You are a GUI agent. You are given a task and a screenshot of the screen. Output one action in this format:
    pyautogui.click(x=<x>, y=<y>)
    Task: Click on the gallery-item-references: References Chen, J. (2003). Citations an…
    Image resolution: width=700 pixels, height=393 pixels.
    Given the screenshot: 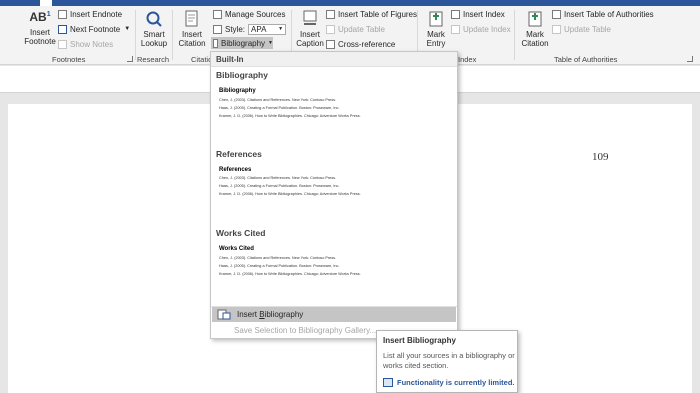 What is the action you would take?
    pyautogui.click(x=334, y=185)
    